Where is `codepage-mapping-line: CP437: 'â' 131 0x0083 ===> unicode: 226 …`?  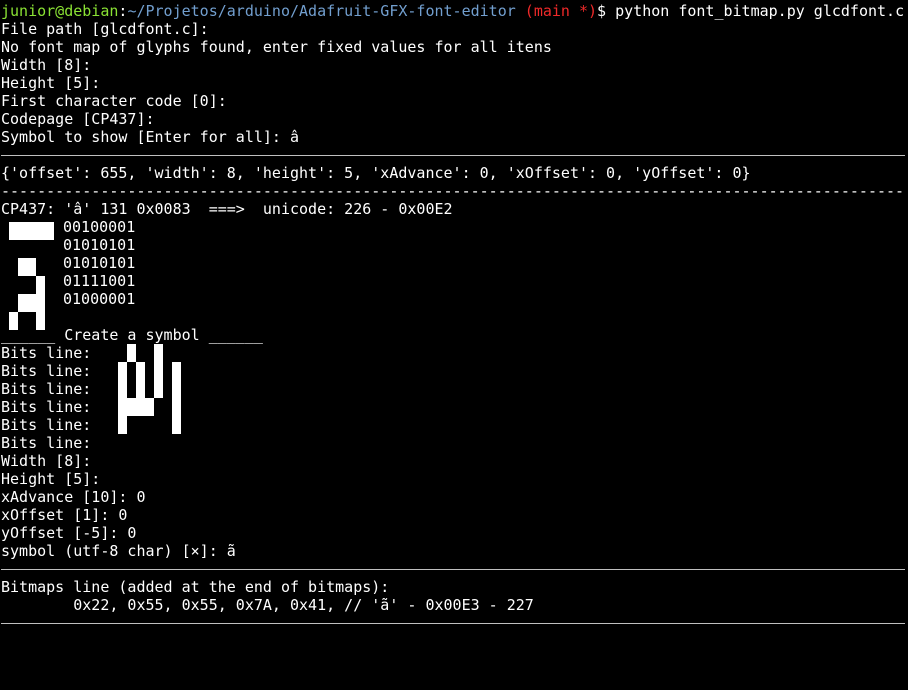
codepage-mapping-line: CP437: 'â' 131 0x0083 ===> unicode: 226 … is located at coordinates (227, 209).